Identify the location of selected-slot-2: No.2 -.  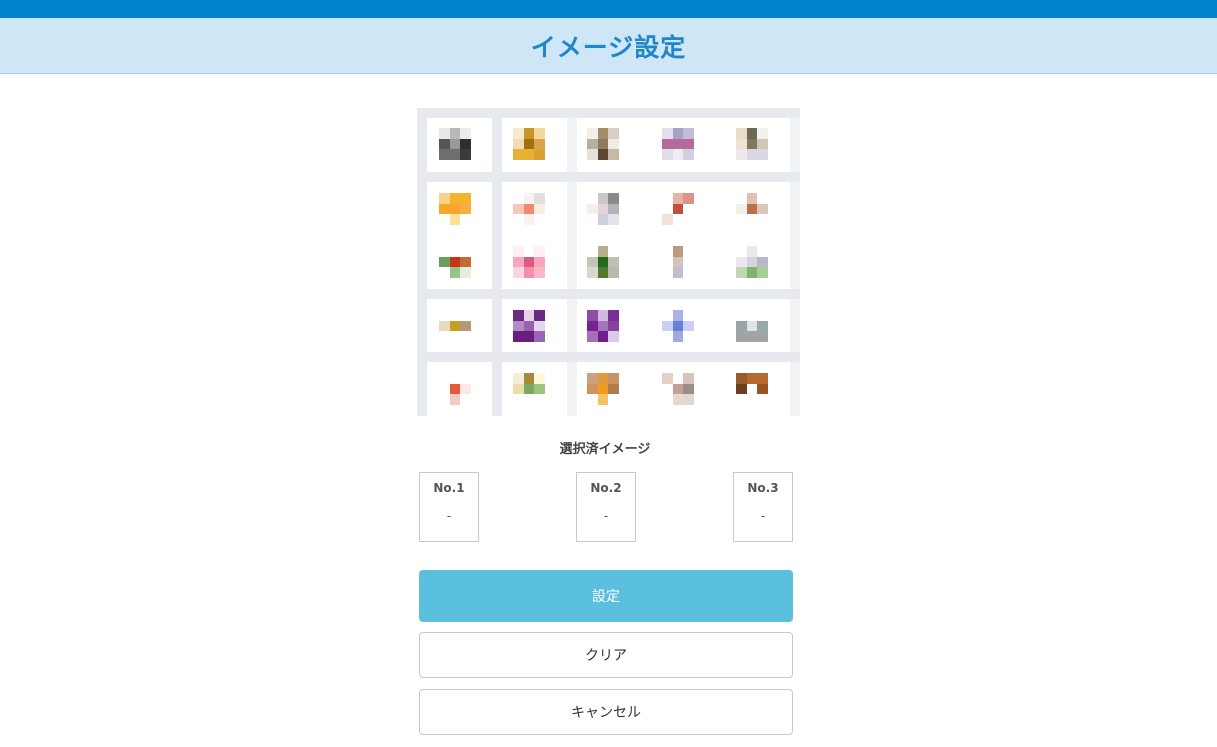
(606, 507).